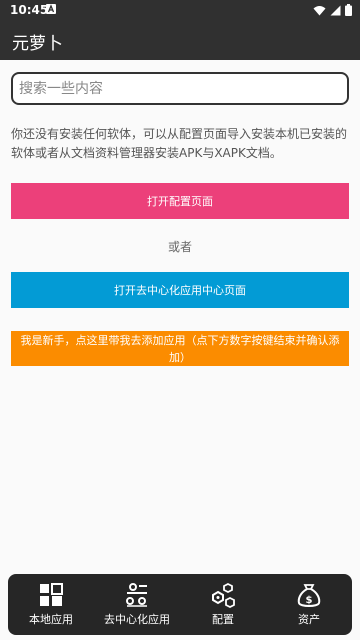 This screenshot has width=360, height=640. I want to click on grid-icon, so click(51, 594).